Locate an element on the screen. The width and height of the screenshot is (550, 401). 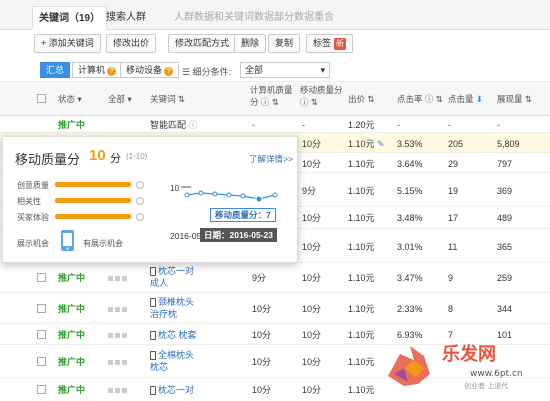
tab-search-crowd: 搜索人群 is located at coordinates (126, 18).